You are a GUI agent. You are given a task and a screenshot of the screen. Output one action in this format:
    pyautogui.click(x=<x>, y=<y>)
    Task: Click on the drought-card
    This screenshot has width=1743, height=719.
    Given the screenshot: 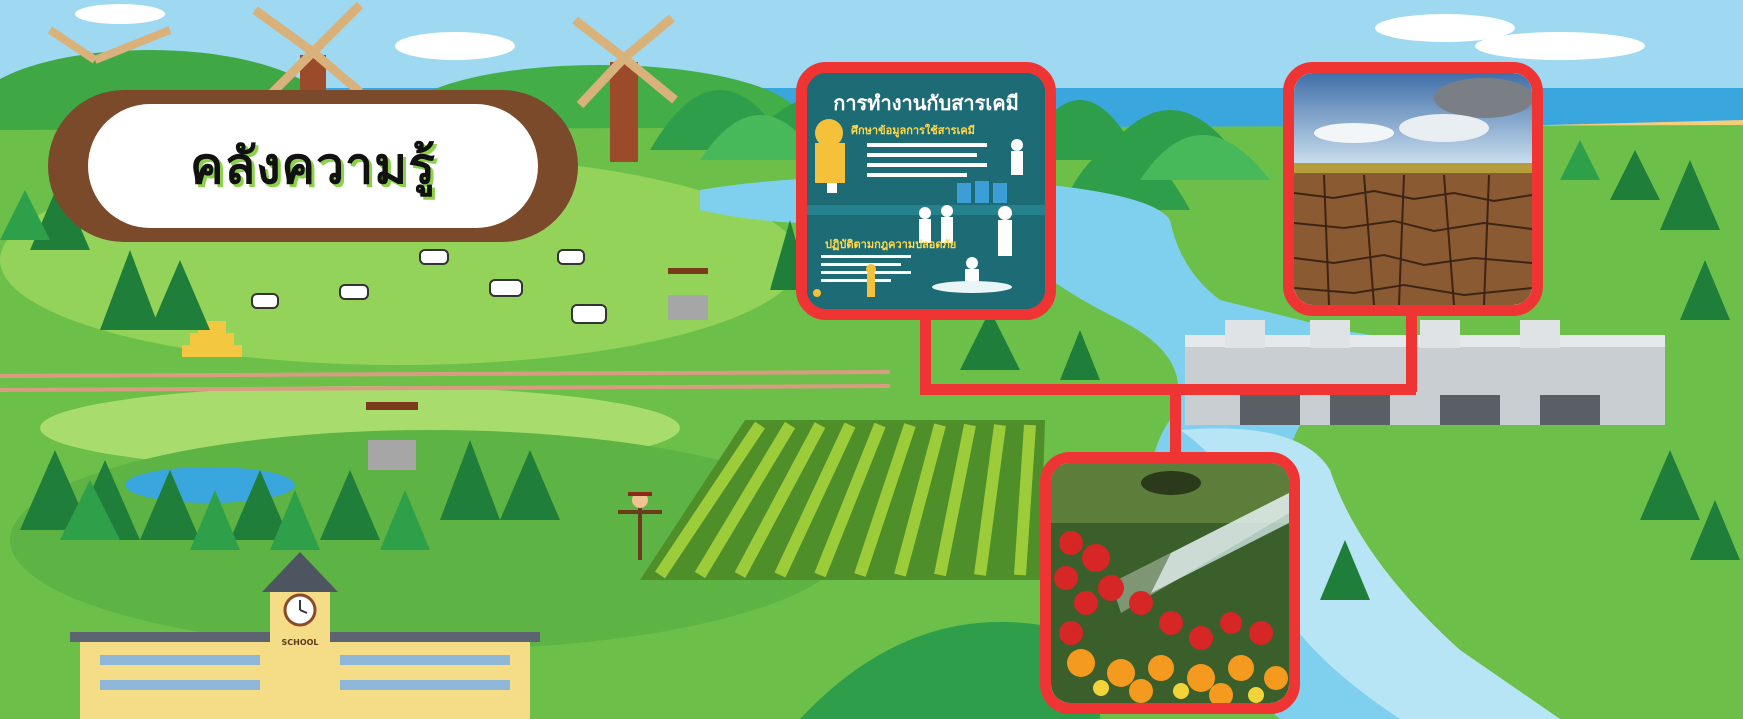 What is the action you would take?
    pyautogui.click(x=1413, y=189)
    